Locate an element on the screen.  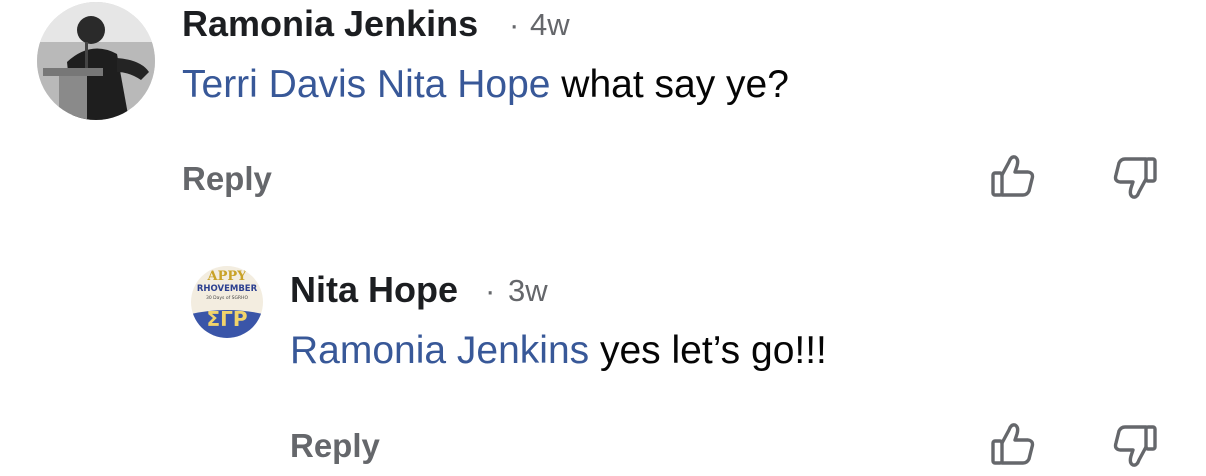
comment-timestamp: 3w is located at coordinates (528, 290).